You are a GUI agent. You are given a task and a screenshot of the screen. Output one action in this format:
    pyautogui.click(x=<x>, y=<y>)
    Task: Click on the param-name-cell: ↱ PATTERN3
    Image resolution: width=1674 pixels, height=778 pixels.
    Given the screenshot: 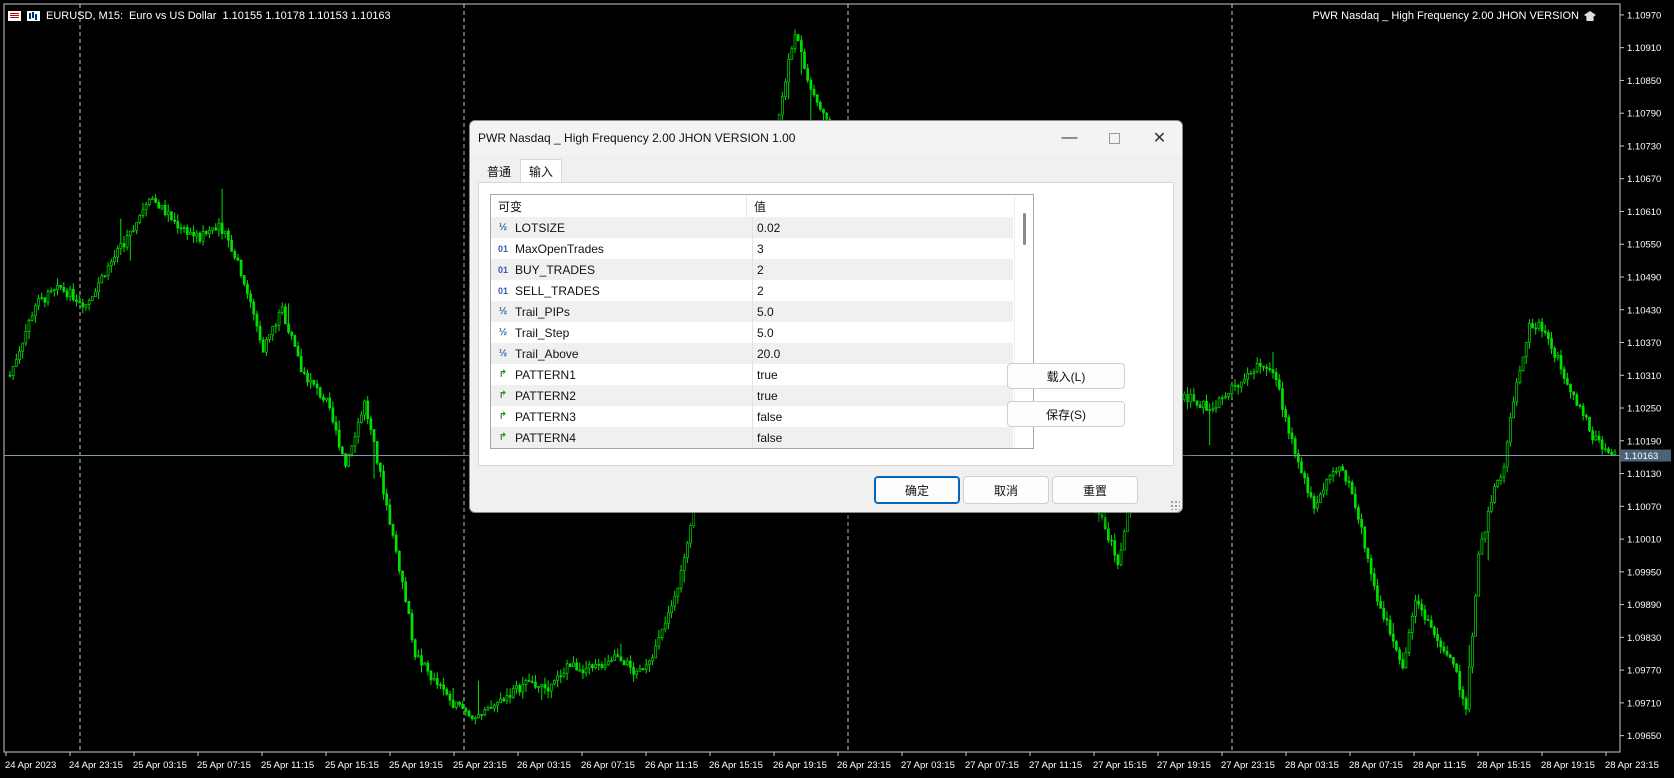 What is the action you would take?
    pyautogui.click(x=622, y=416)
    